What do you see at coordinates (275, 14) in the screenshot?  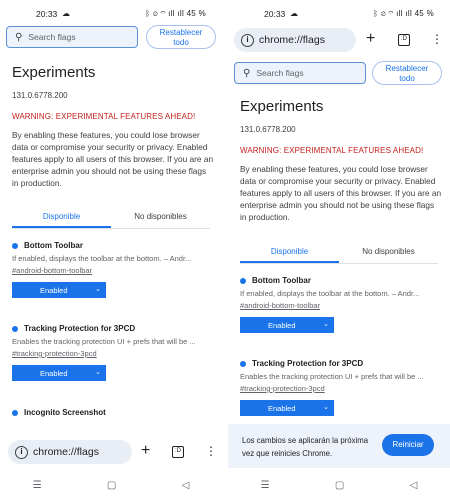 I see `status-time: 20:33` at bounding box center [275, 14].